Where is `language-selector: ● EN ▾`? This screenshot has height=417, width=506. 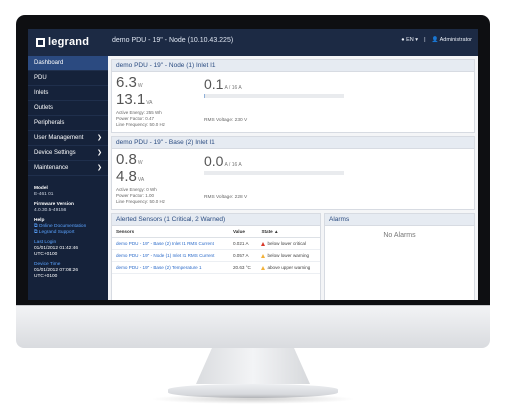
language-selector: ● EN ▾ is located at coordinates (409, 40).